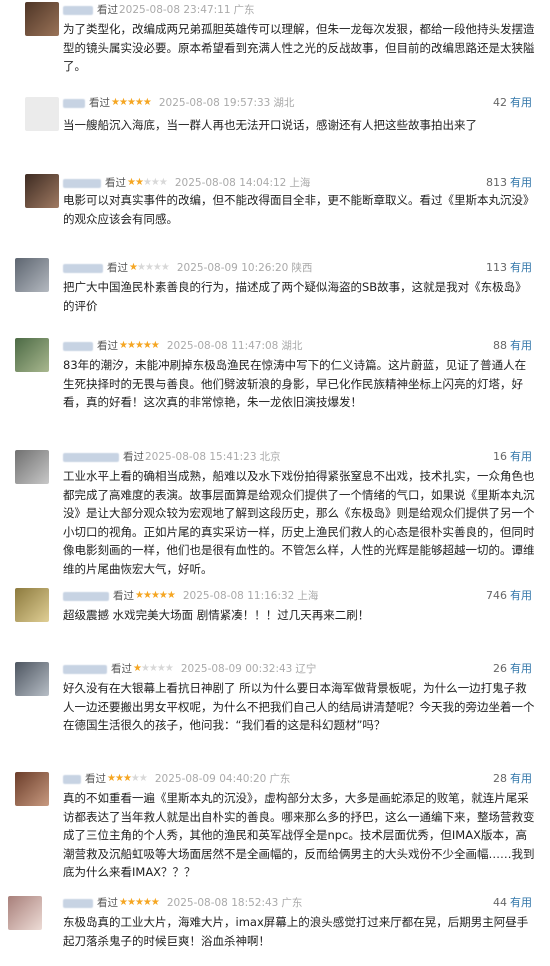 The image size is (550, 966). Describe the element at coordinates (238, 596) in the screenshot. I see `review-time: 2025-08-08 11:16:32` at that location.